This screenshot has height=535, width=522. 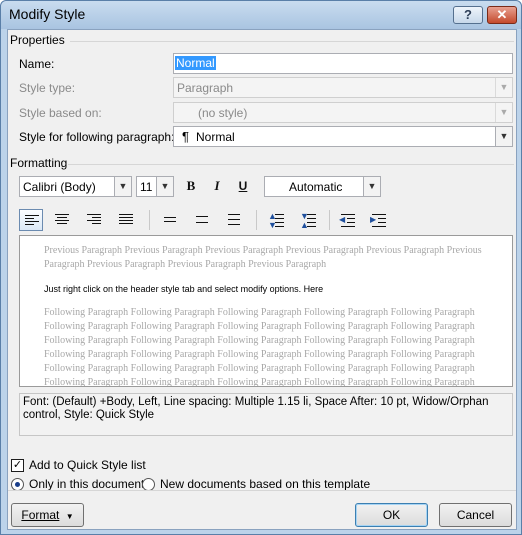 I want to click on decrease-paragraph-spacing-button: ▼ ▲, so click(x=308, y=220).